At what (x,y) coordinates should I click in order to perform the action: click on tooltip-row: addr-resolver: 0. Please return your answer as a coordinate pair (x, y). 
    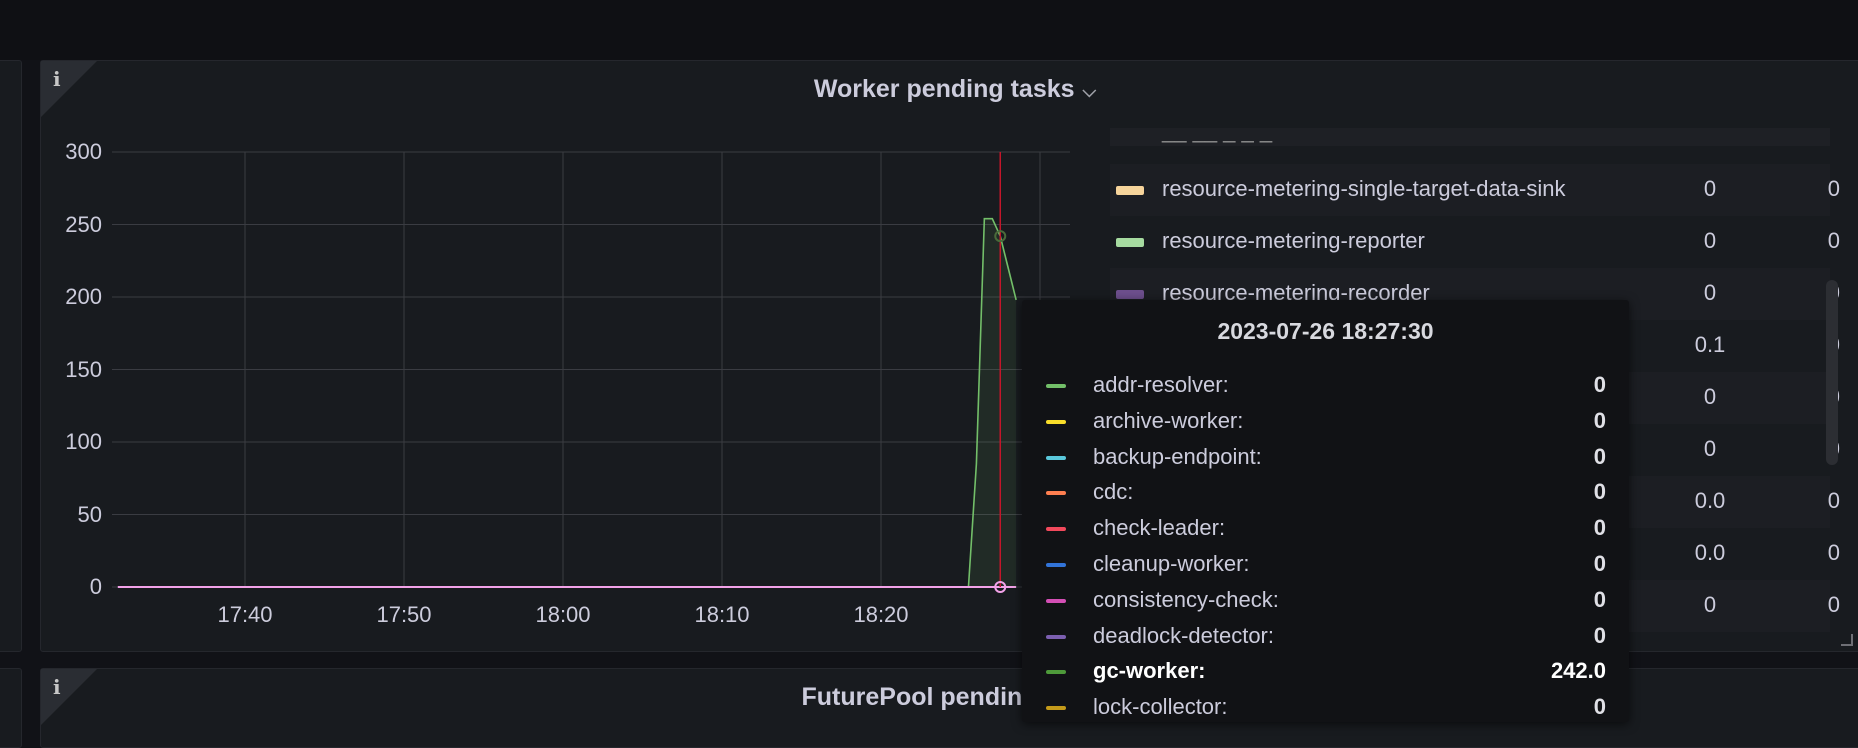
    Looking at the image, I should click on (1326, 386).